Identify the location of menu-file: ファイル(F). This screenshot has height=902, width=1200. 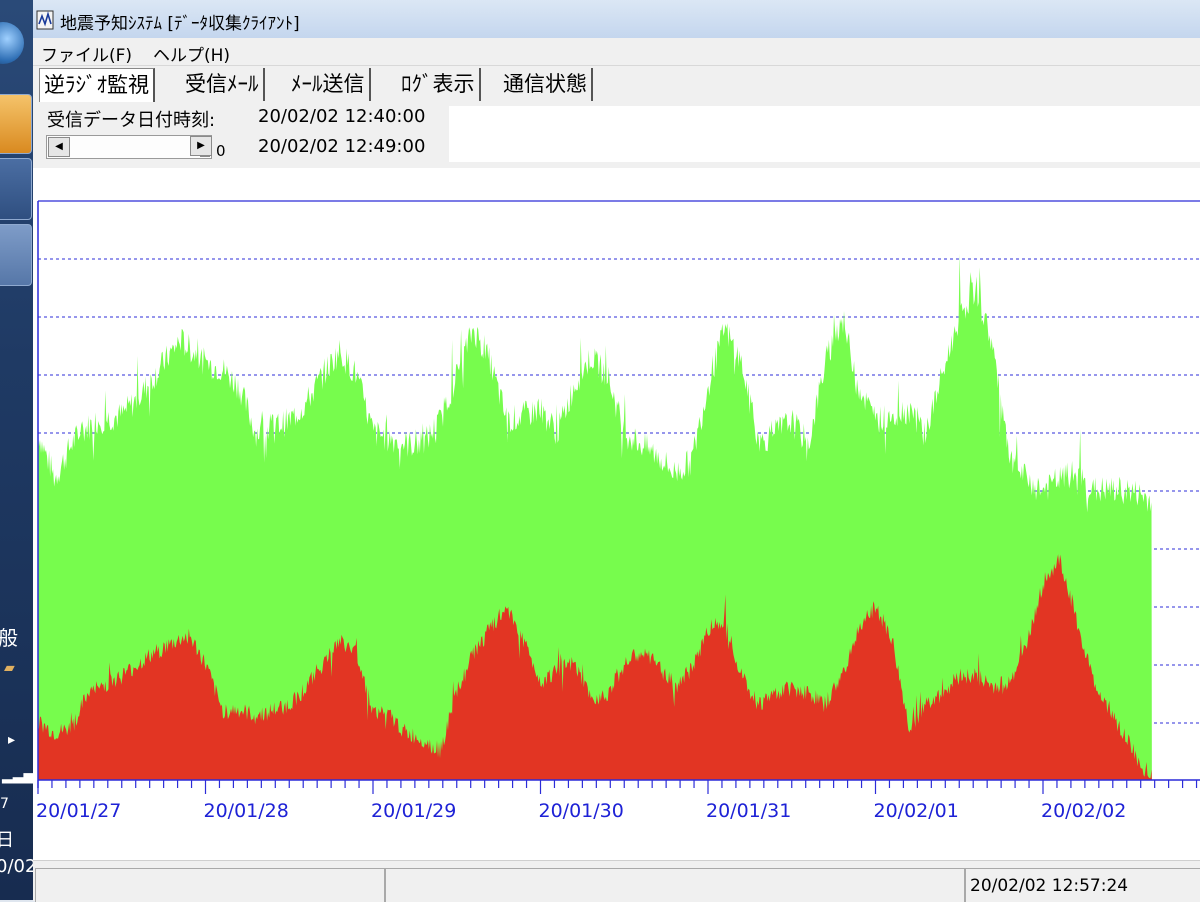
(86, 53).